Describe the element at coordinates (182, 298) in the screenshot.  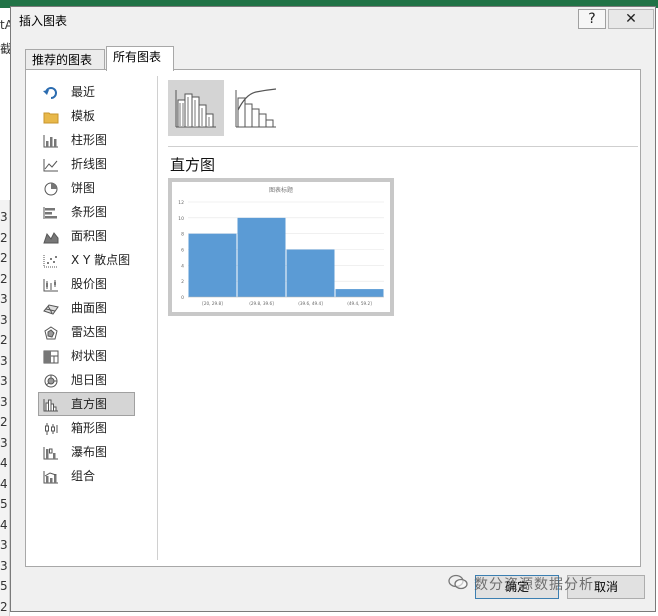
I see `y-tick-label: 0` at that location.